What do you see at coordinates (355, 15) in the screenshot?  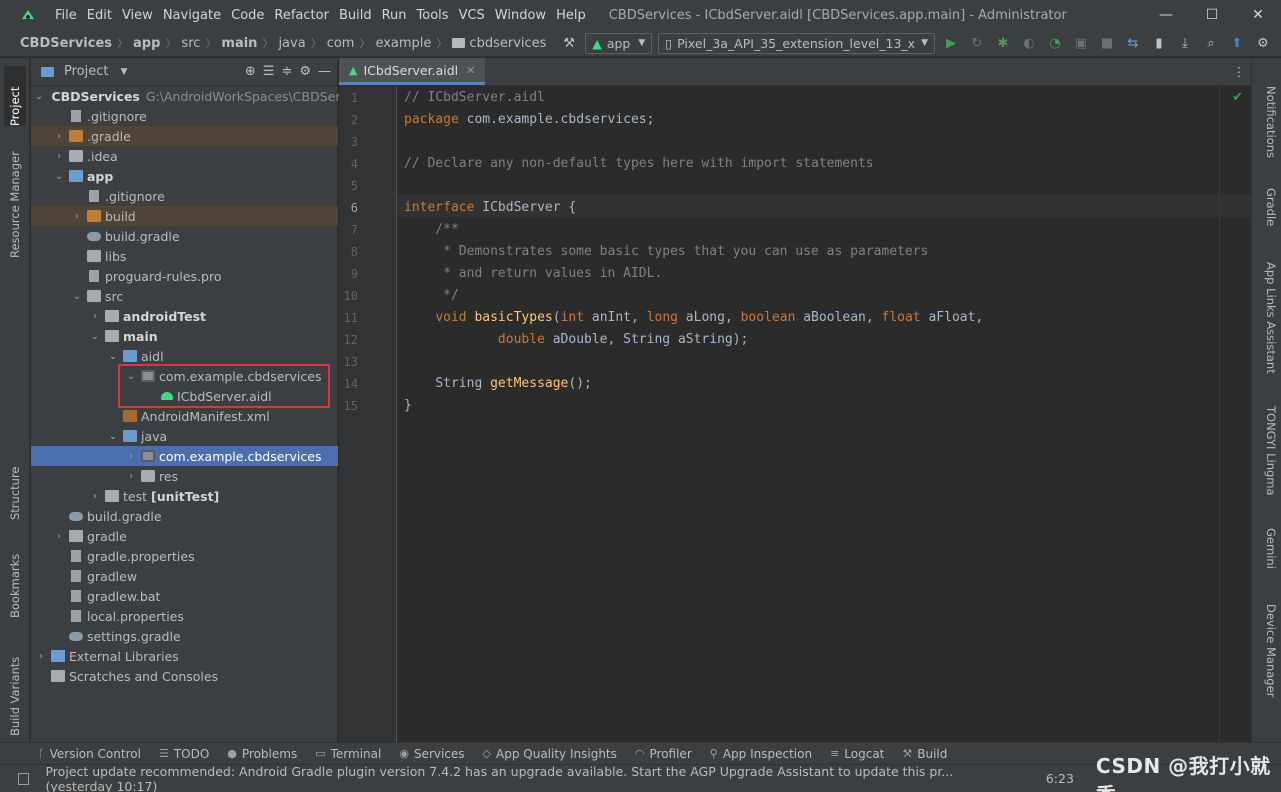 I see `menu-build: Build` at bounding box center [355, 15].